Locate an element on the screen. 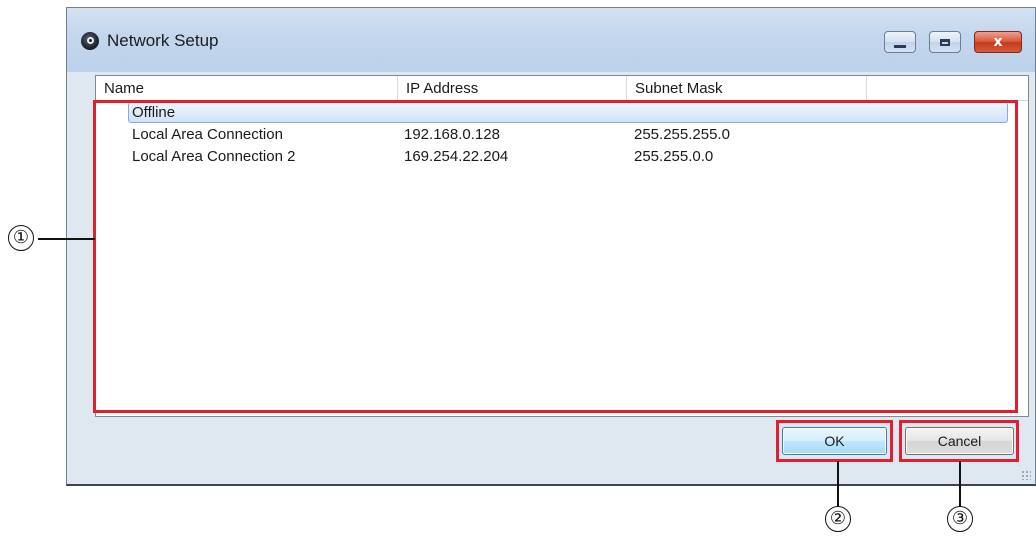 This screenshot has width=1036, height=536. column-header-name: Name is located at coordinates (247, 88).